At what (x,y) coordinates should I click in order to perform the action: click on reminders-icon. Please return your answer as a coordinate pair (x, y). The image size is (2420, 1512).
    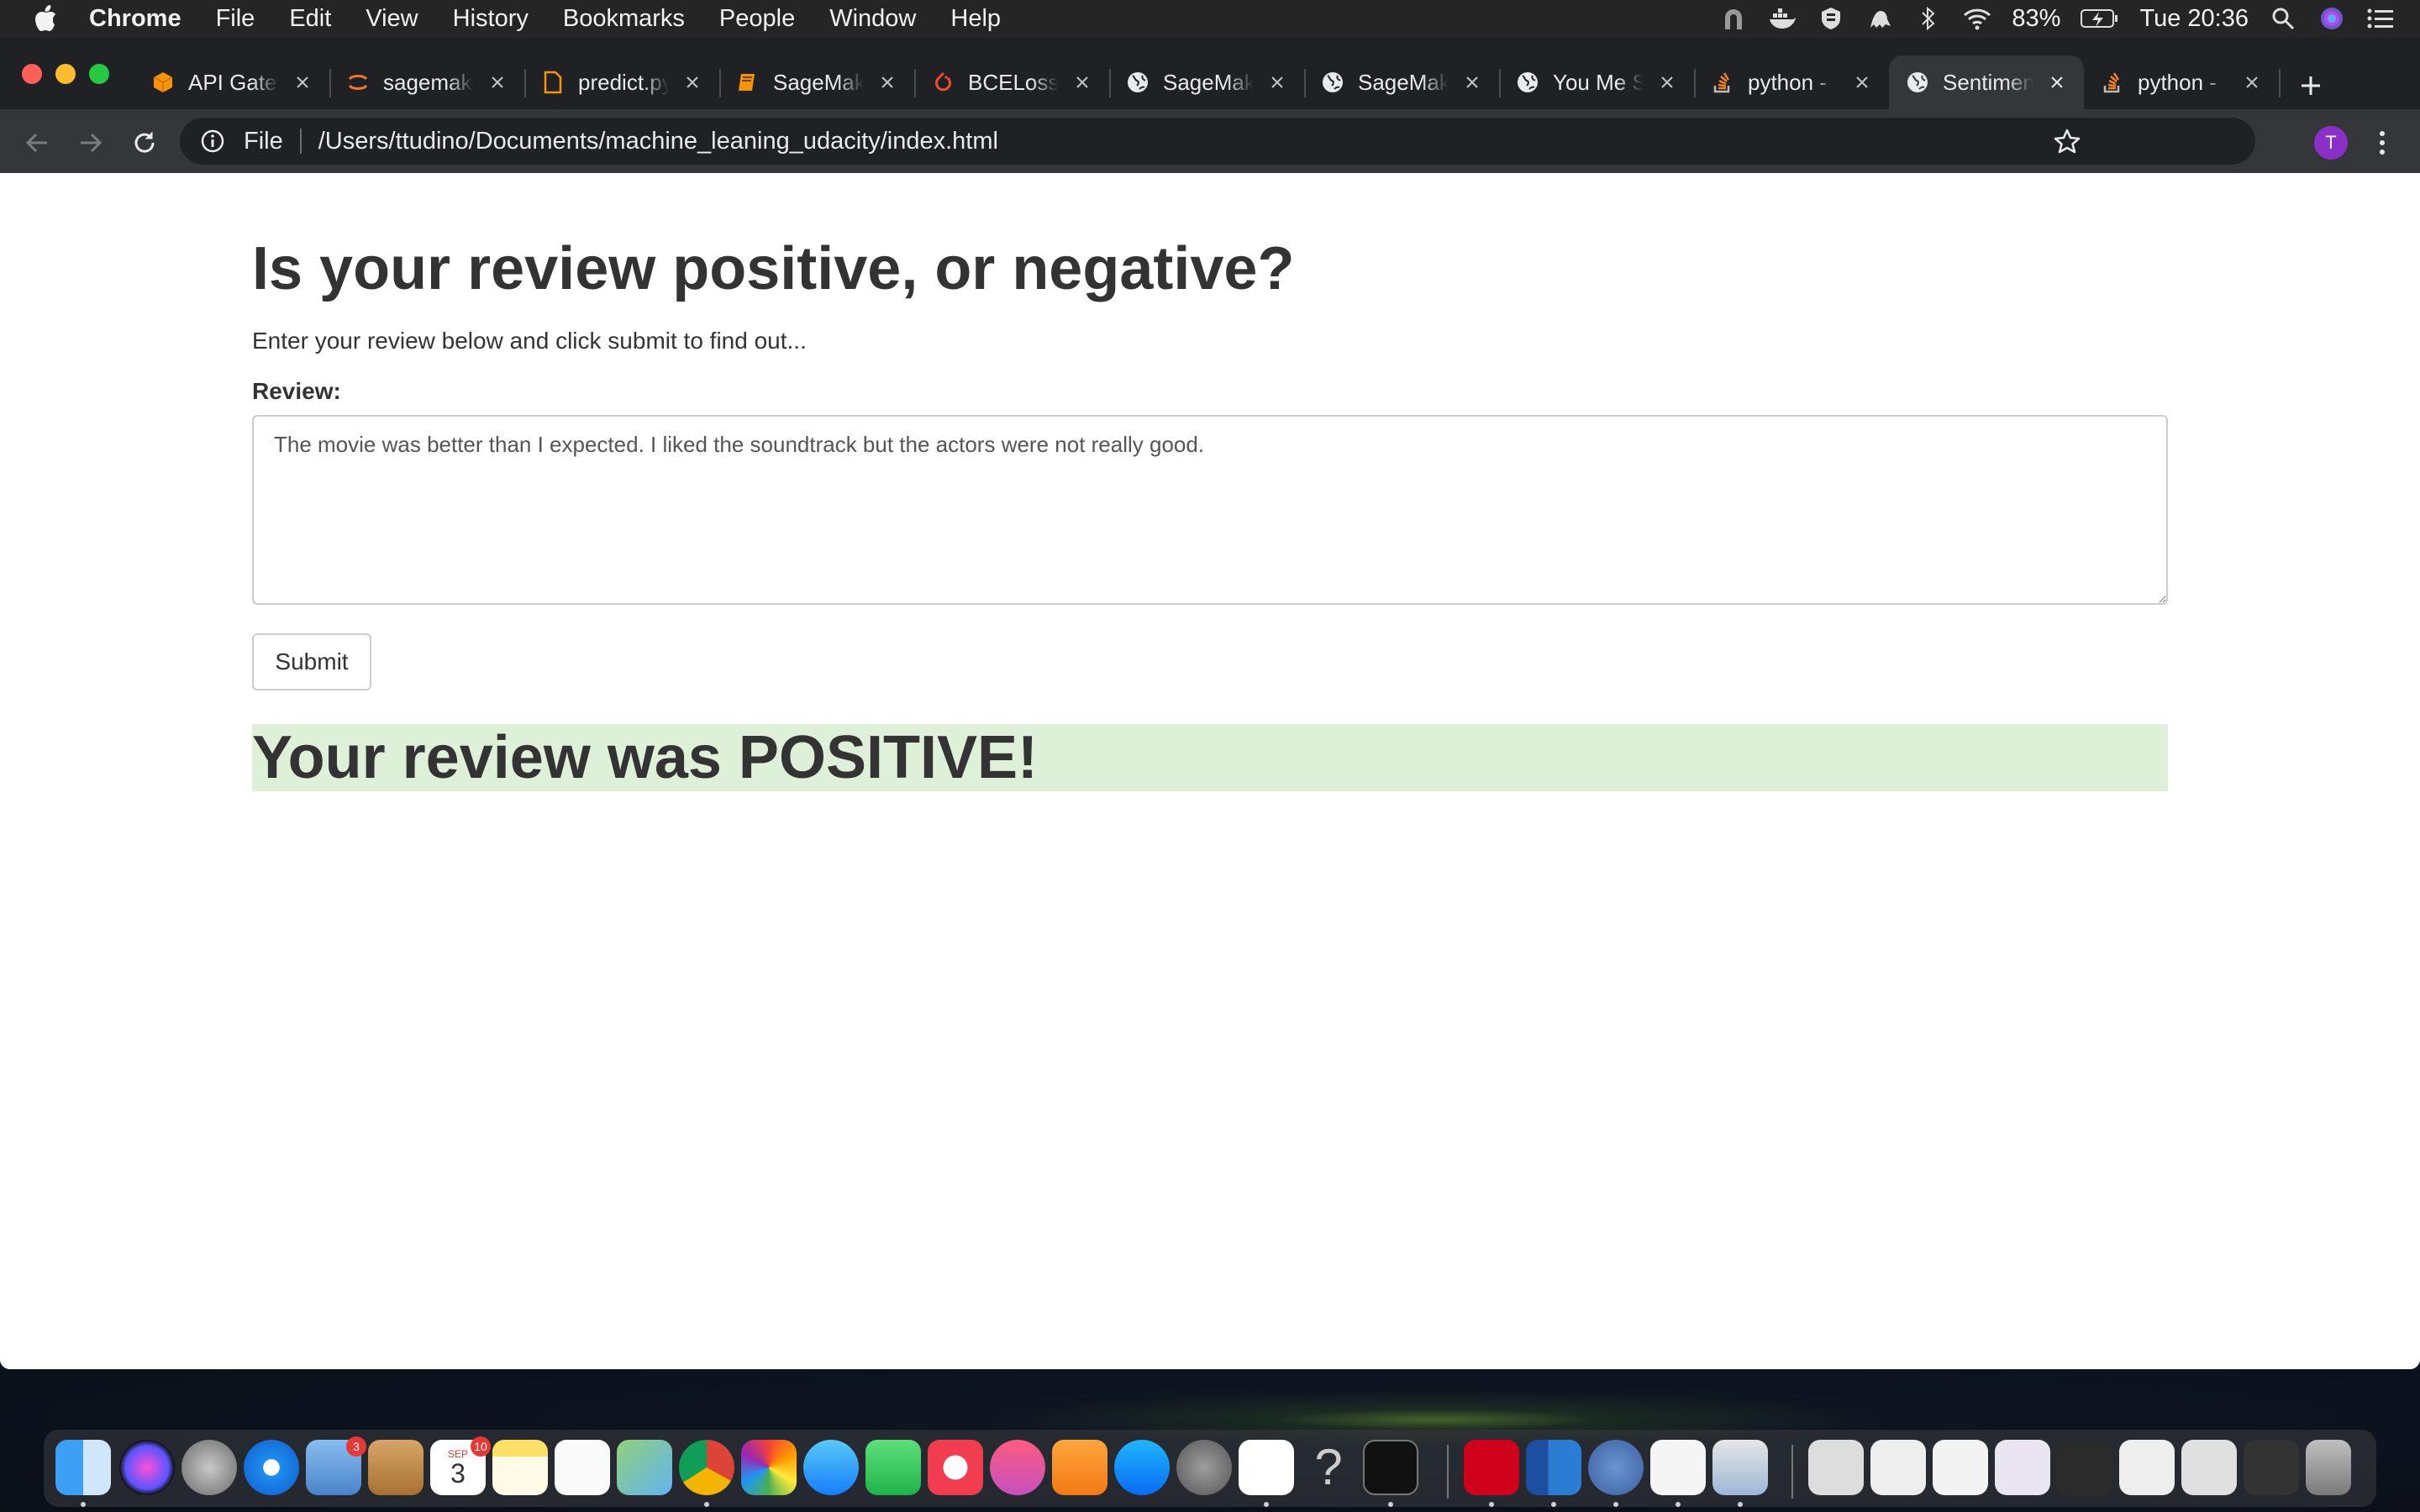
    Looking at the image, I should click on (582, 1467).